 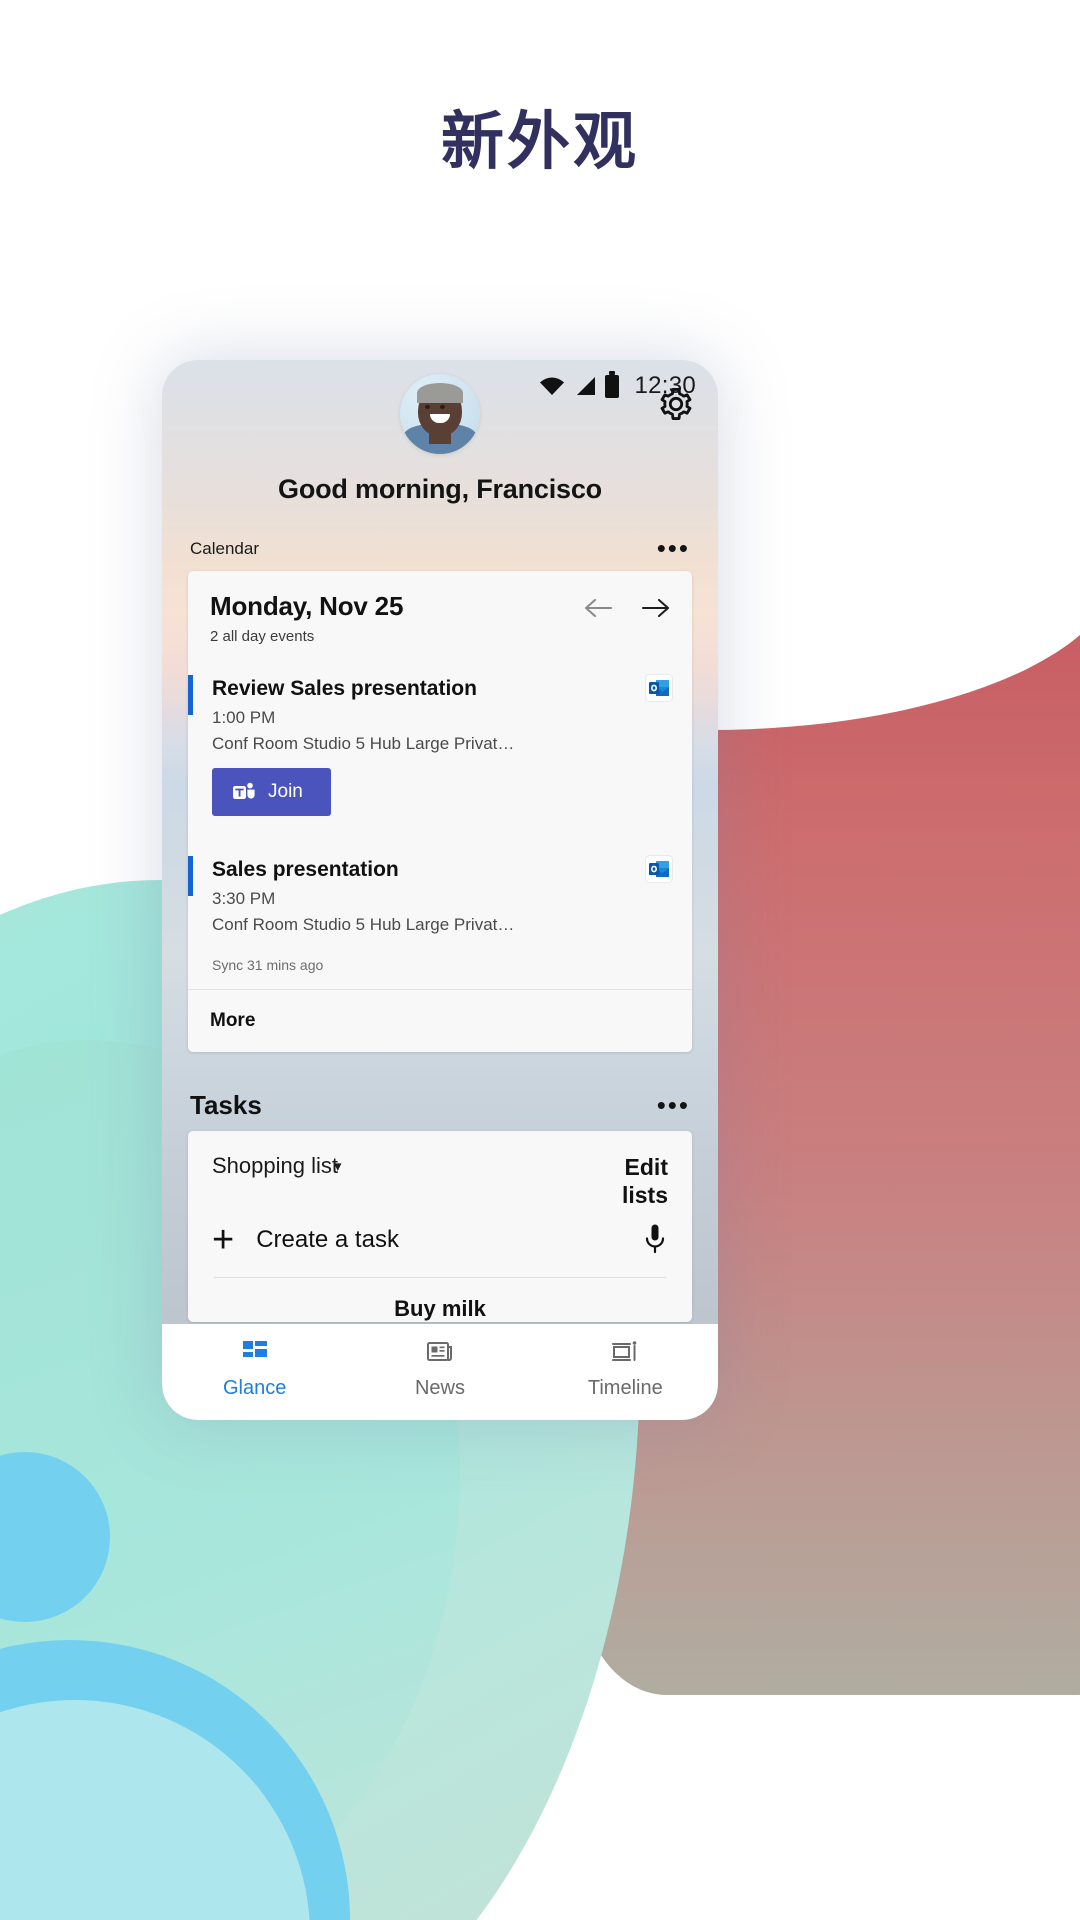 I want to click on calendar-date: Monday, Nov 25, so click(x=307, y=606).